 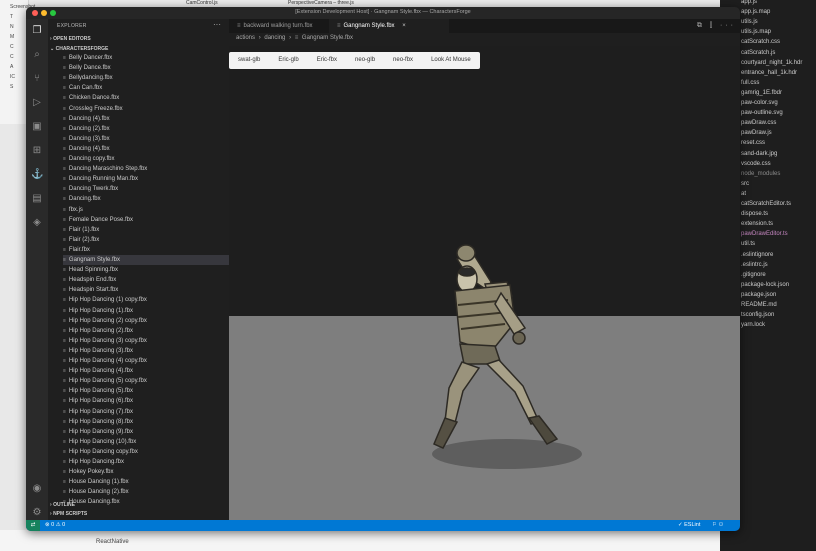 What do you see at coordinates (753, 275) in the screenshot?
I see `background-file-item: .gitignore` at bounding box center [753, 275].